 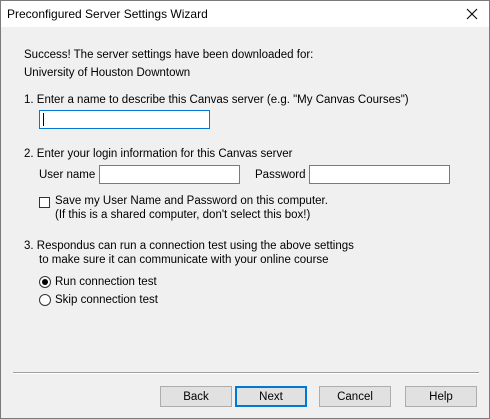 What do you see at coordinates (441, 396) in the screenshot?
I see `help-button: Help` at bounding box center [441, 396].